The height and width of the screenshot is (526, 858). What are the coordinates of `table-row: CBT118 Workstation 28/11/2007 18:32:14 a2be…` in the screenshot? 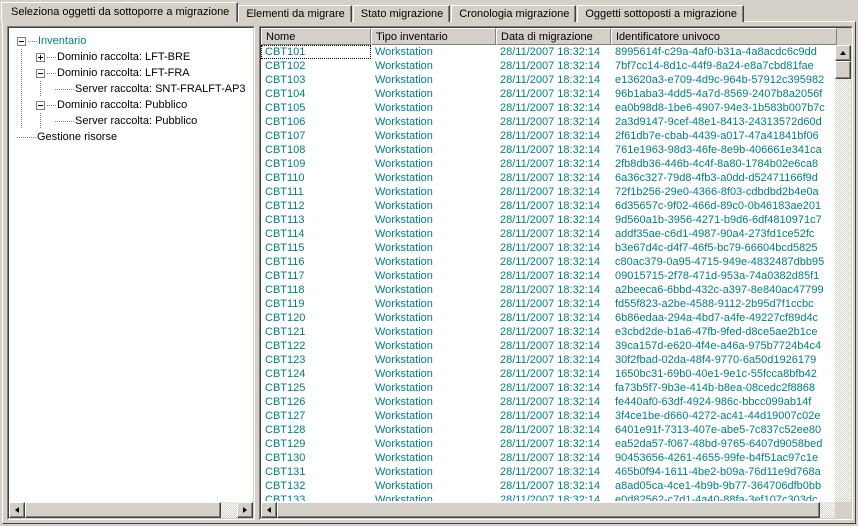 It's located at (548, 290).